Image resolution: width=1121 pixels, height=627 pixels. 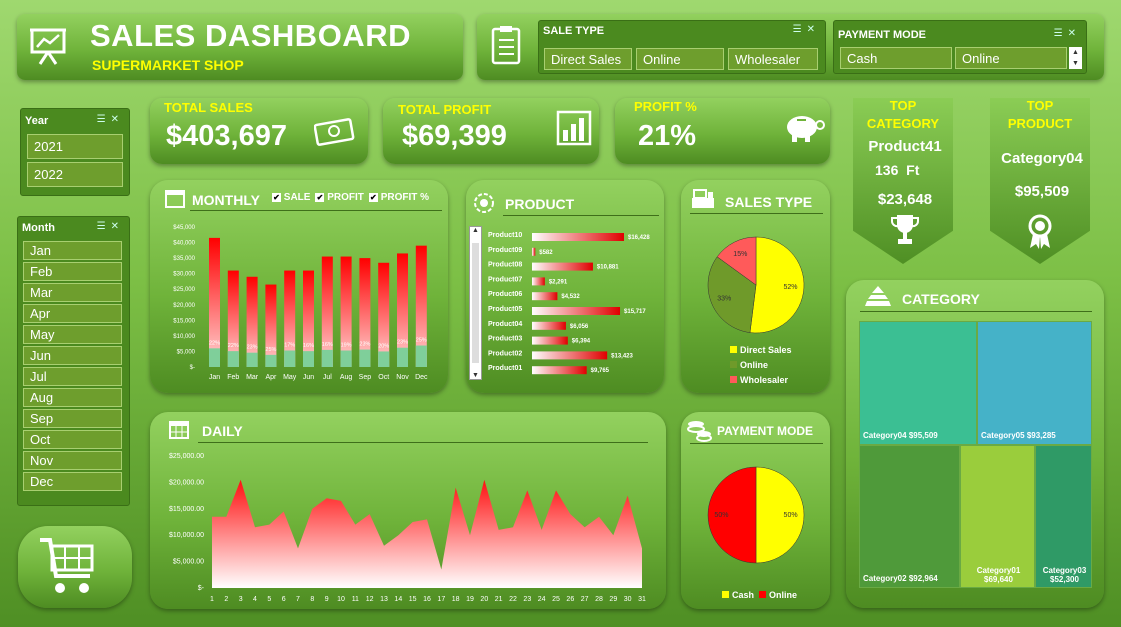 What do you see at coordinates (724, 299) in the screenshot?
I see `pie-label: 33%` at bounding box center [724, 299].